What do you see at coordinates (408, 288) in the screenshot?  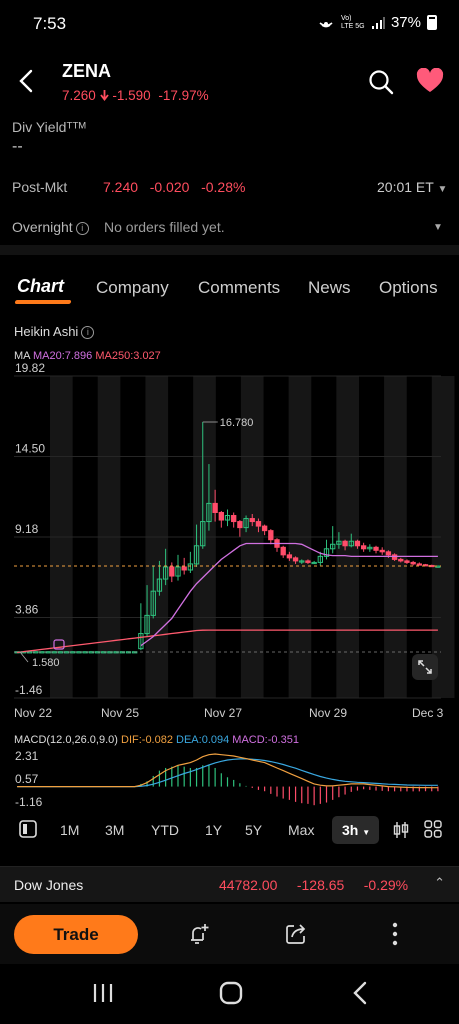 I see `tab-options: Options` at bounding box center [408, 288].